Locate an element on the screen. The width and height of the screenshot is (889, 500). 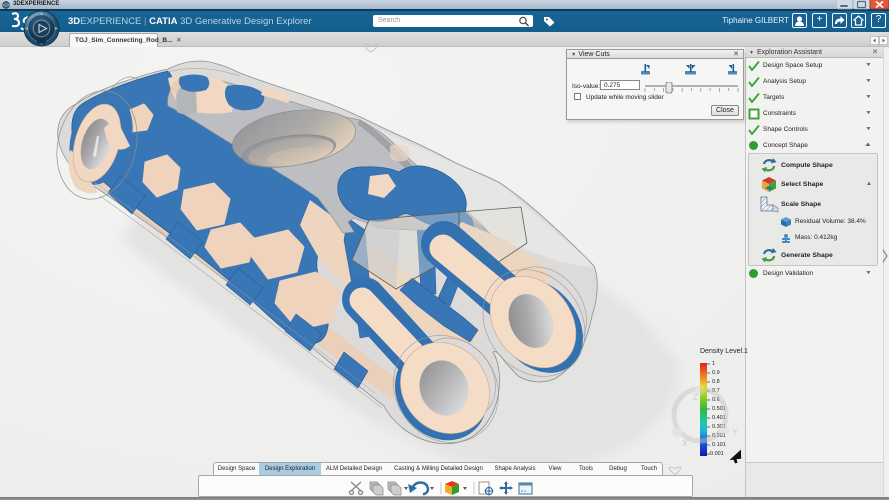
svg-text: Z is located at coordinates (695, 397).